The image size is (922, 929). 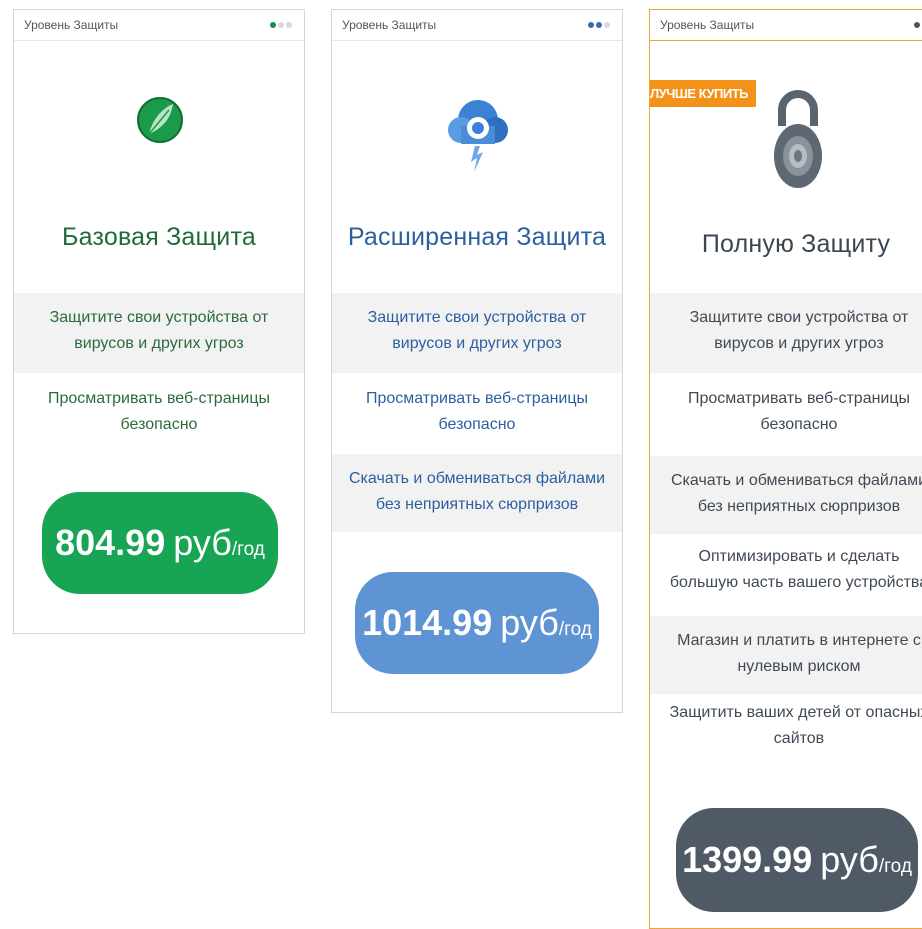 I want to click on green-leaf-icon, so click(x=160, y=120).